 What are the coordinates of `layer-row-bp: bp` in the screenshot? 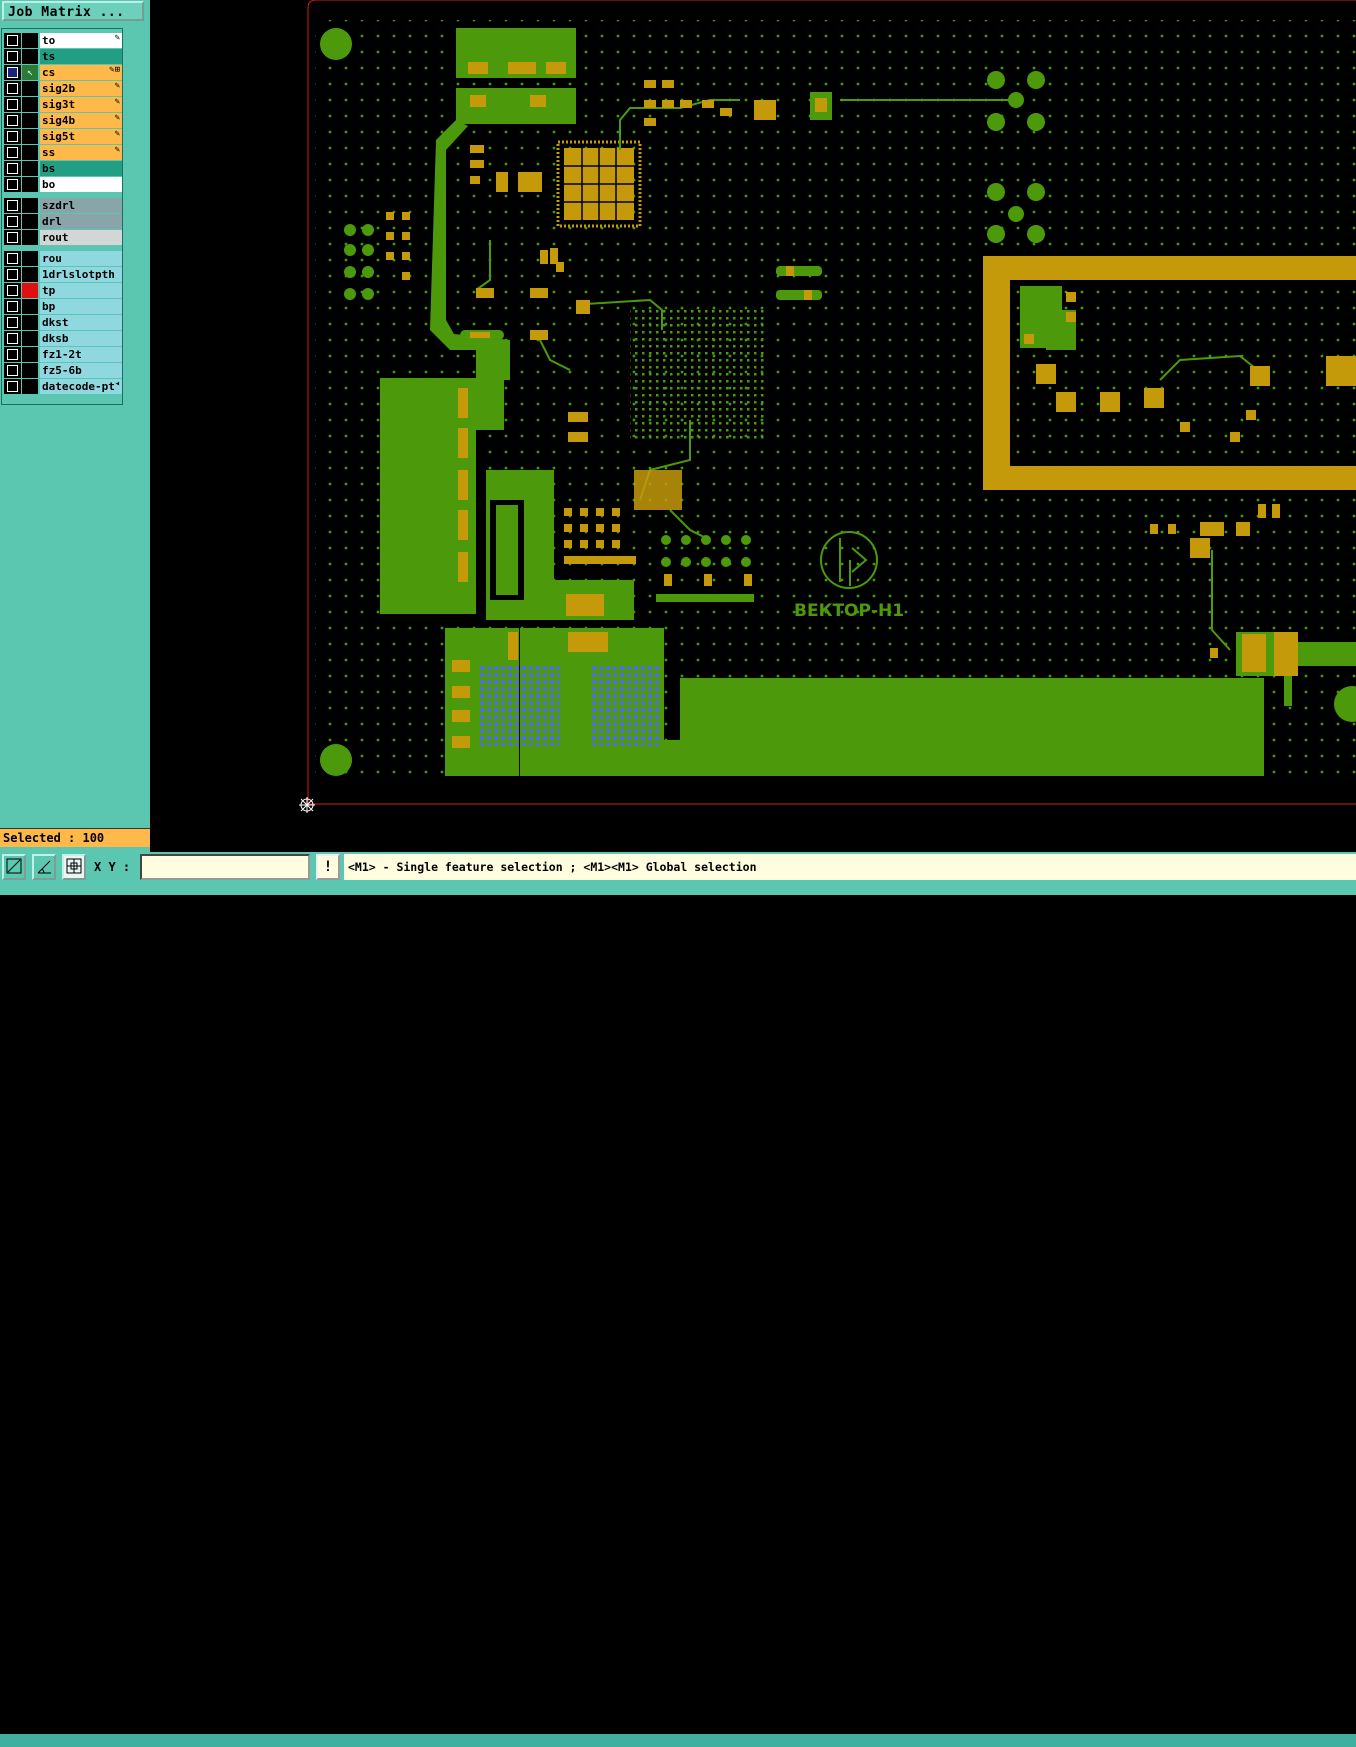 It's located at (63, 306).